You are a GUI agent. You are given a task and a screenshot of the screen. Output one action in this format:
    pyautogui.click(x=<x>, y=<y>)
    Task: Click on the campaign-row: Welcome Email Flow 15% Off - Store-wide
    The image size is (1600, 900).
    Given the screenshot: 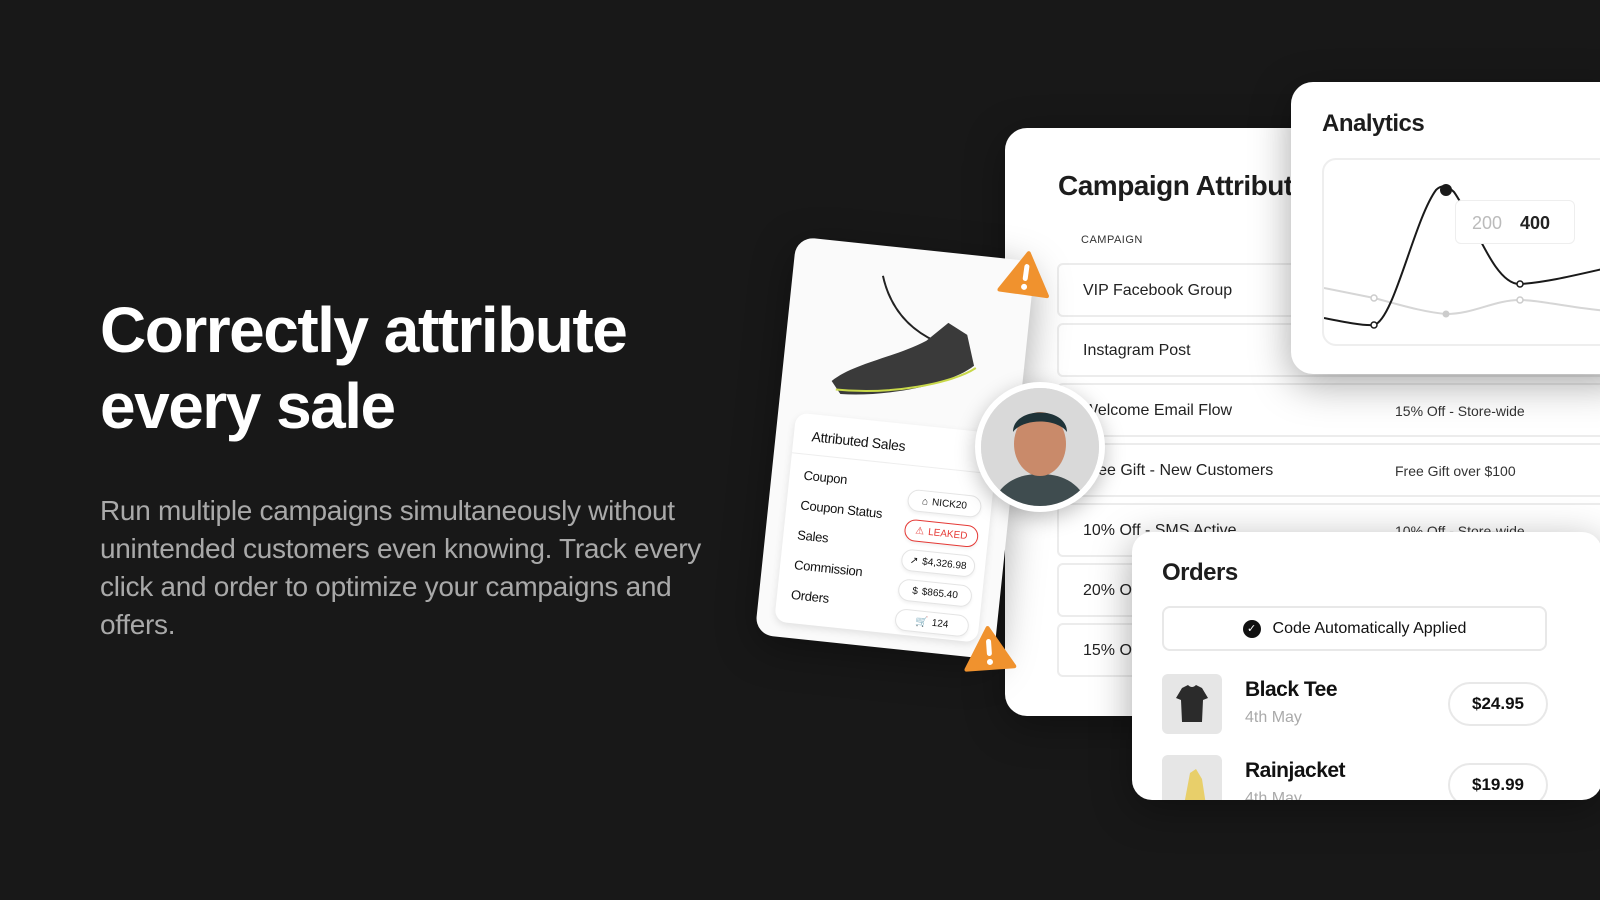 What is the action you would take?
    pyautogui.click(x=1328, y=410)
    